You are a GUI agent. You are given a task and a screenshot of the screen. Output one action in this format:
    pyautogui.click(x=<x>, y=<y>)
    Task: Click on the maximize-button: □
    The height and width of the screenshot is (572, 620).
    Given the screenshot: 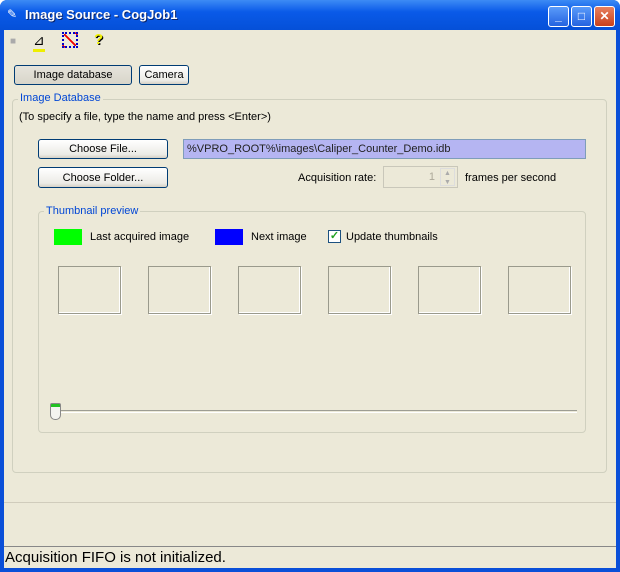 What is the action you would take?
    pyautogui.click(x=581, y=16)
    